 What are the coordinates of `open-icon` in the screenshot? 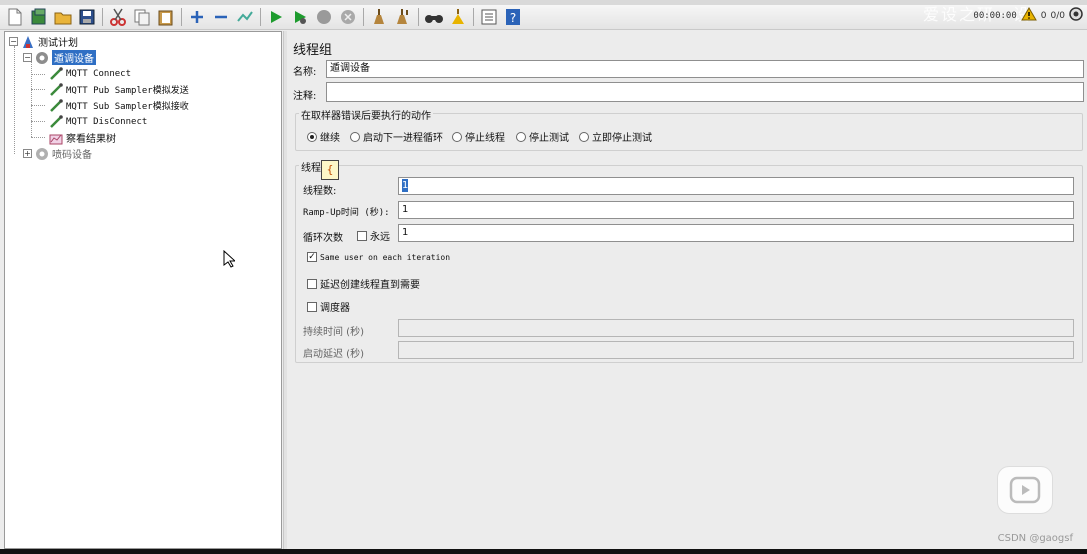 It's located at (62, 17).